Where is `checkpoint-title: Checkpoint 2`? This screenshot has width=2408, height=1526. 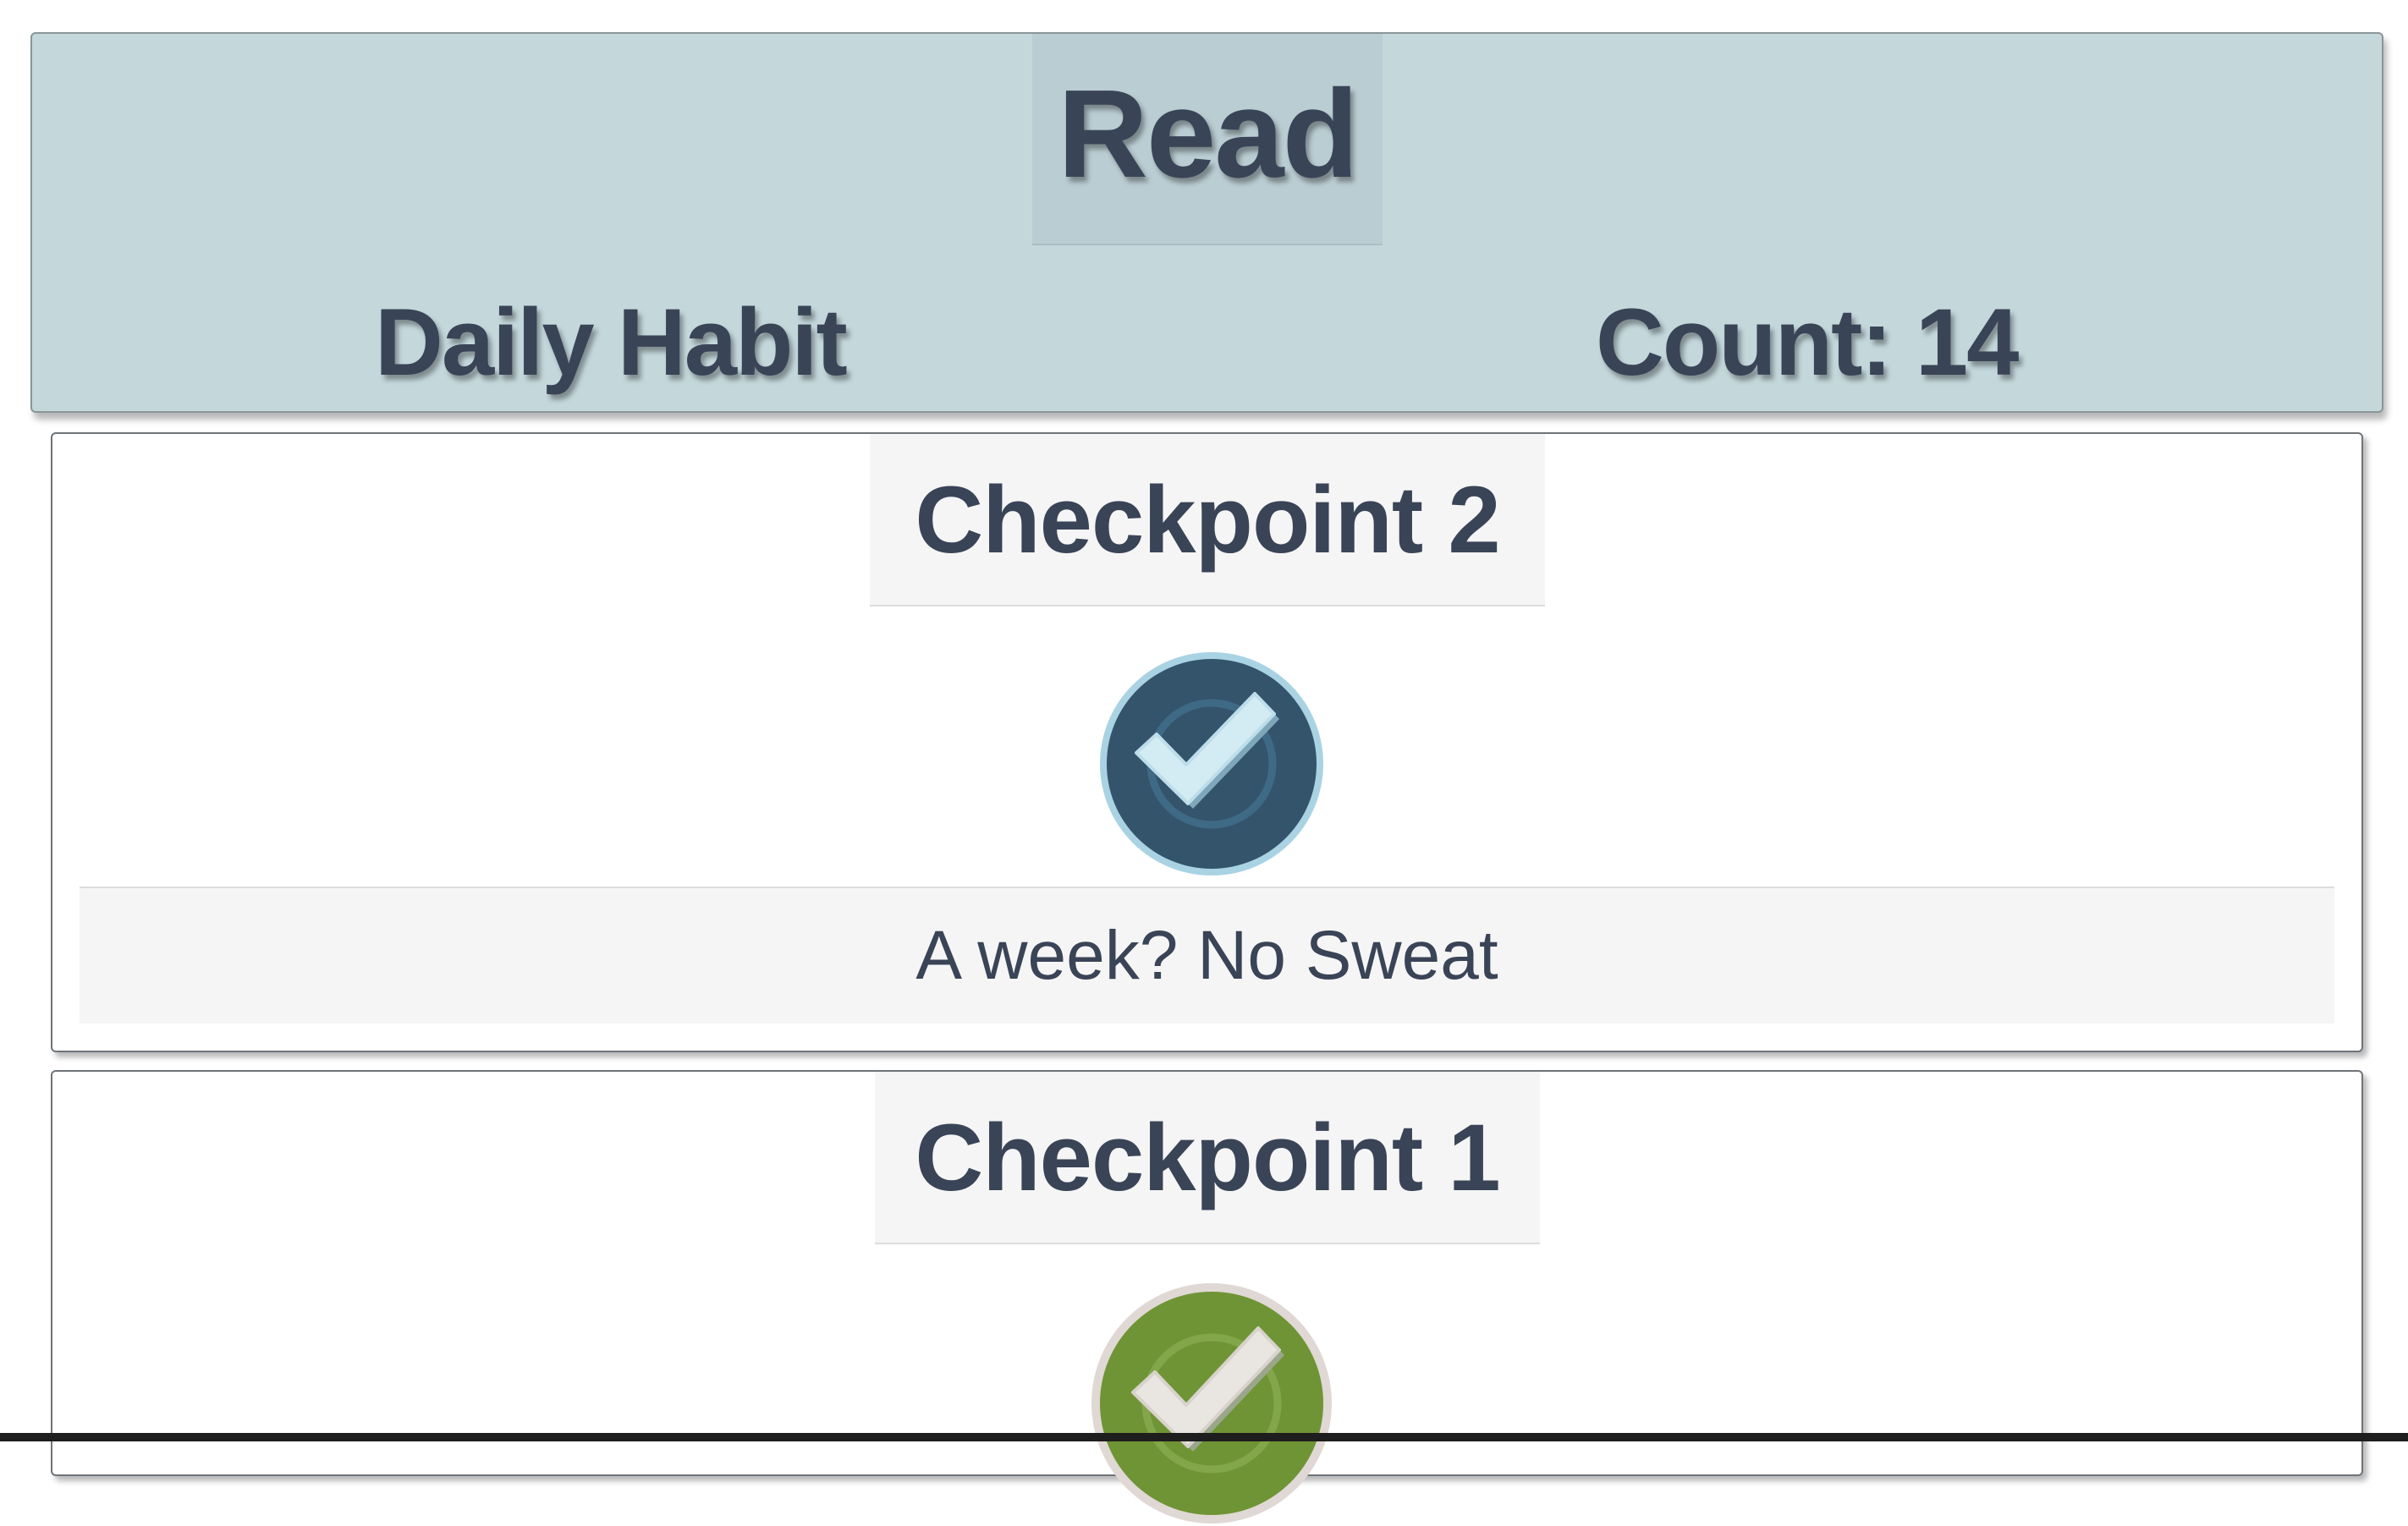 checkpoint-title: Checkpoint 2 is located at coordinates (1207, 519).